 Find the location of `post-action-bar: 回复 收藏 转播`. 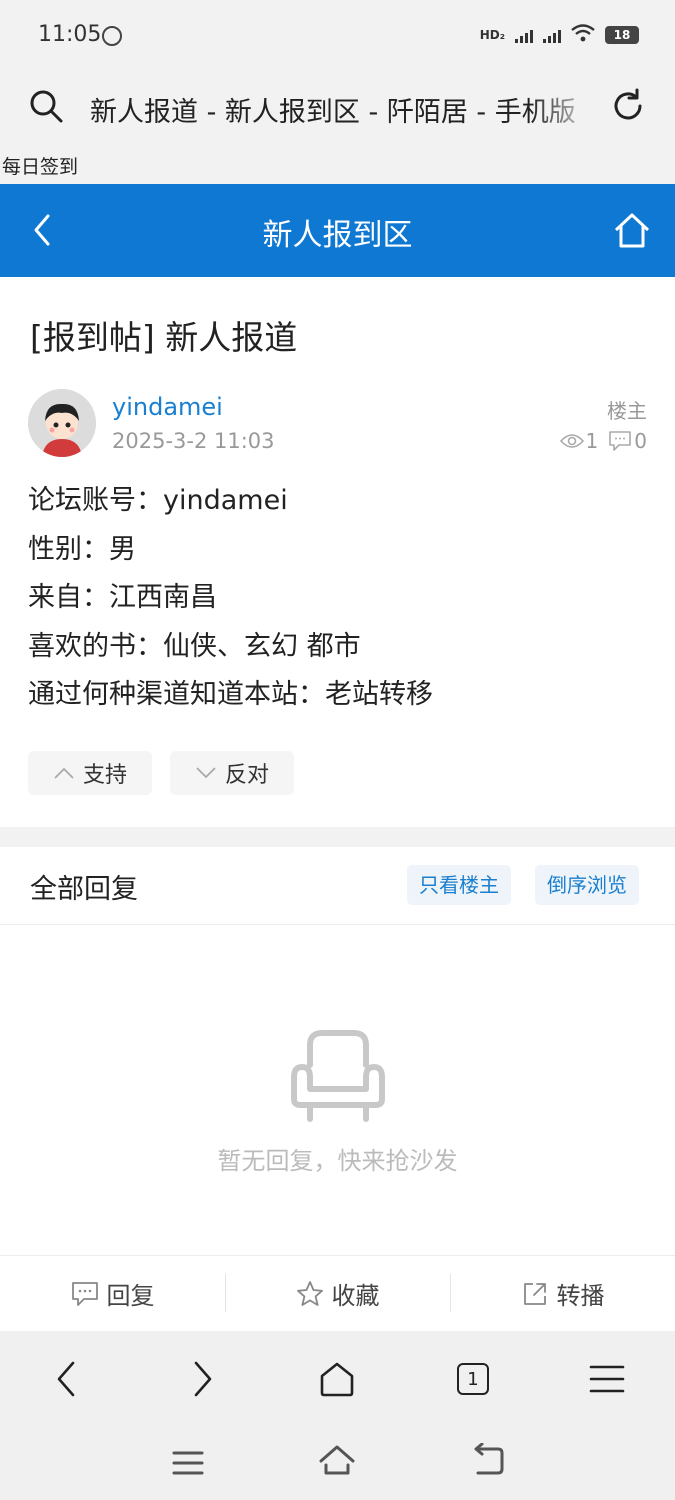

post-action-bar: 回复 收藏 转播 is located at coordinates (337, 1293).